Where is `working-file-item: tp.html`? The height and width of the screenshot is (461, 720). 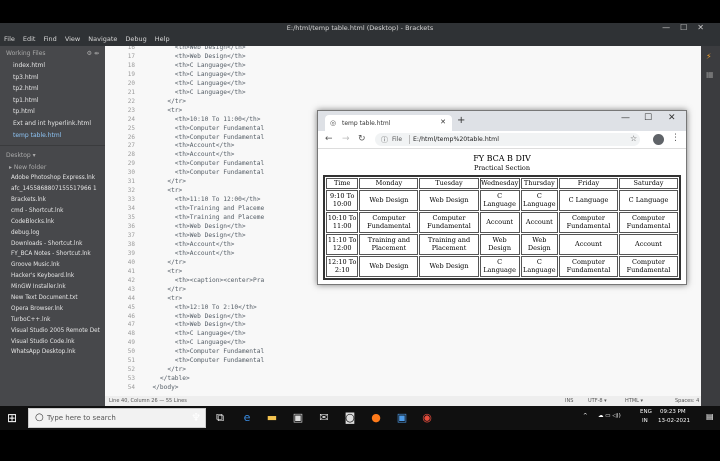
working-file-item: tp.html is located at coordinates (52, 112).